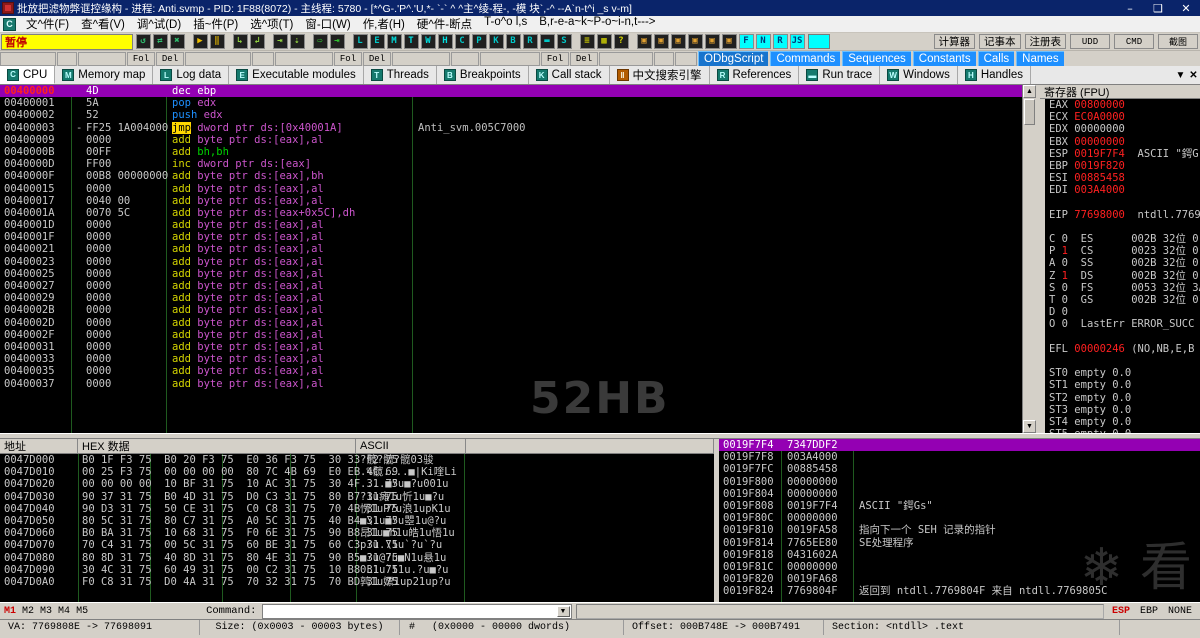 The height and width of the screenshot is (638, 1200). What do you see at coordinates (1122, 422) in the screenshot?
I see `register-st4: ST4 empty 0.0` at bounding box center [1122, 422].